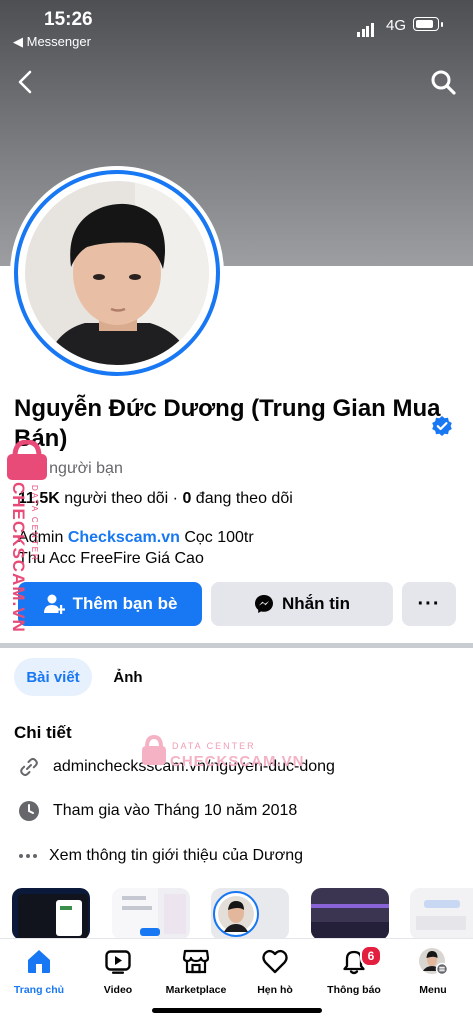  What do you see at coordinates (443, 82) in the screenshot?
I see `search-icon` at bounding box center [443, 82].